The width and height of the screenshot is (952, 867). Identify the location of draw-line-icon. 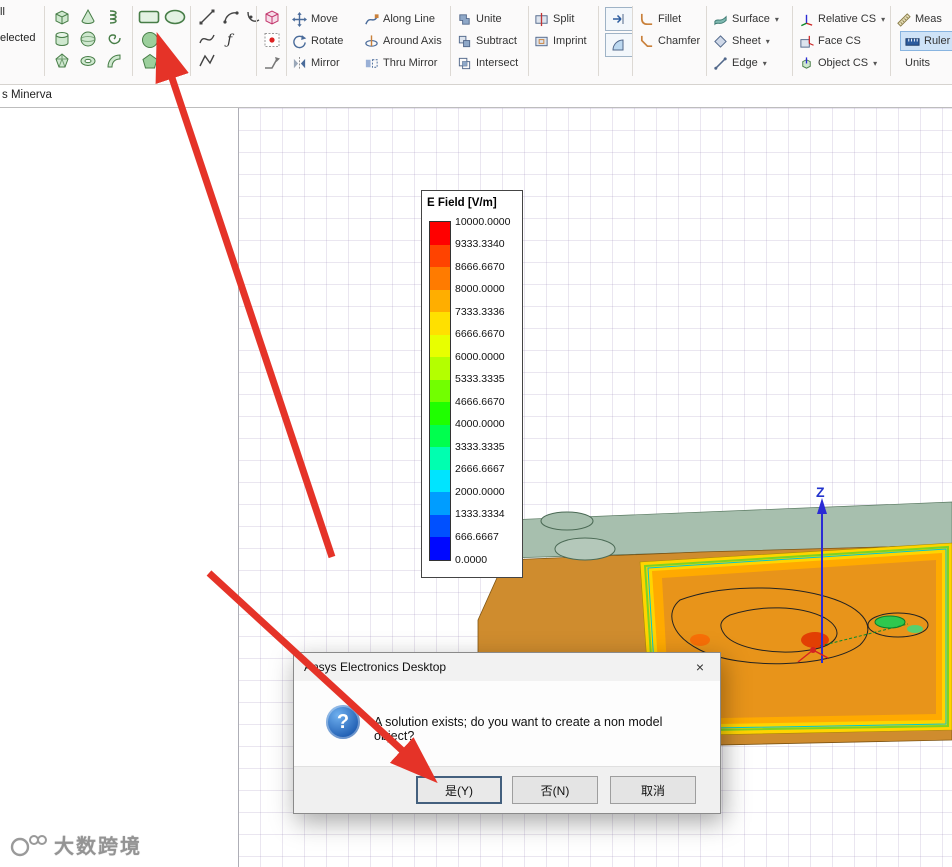
(207, 17).